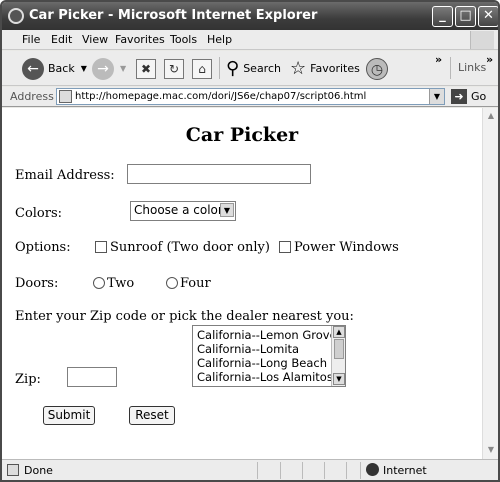 The image size is (500, 482). What do you see at coordinates (438, 59) in the screenshot?
I see `toolbar-overflow-icon: »` at bounding box center [438, 59].